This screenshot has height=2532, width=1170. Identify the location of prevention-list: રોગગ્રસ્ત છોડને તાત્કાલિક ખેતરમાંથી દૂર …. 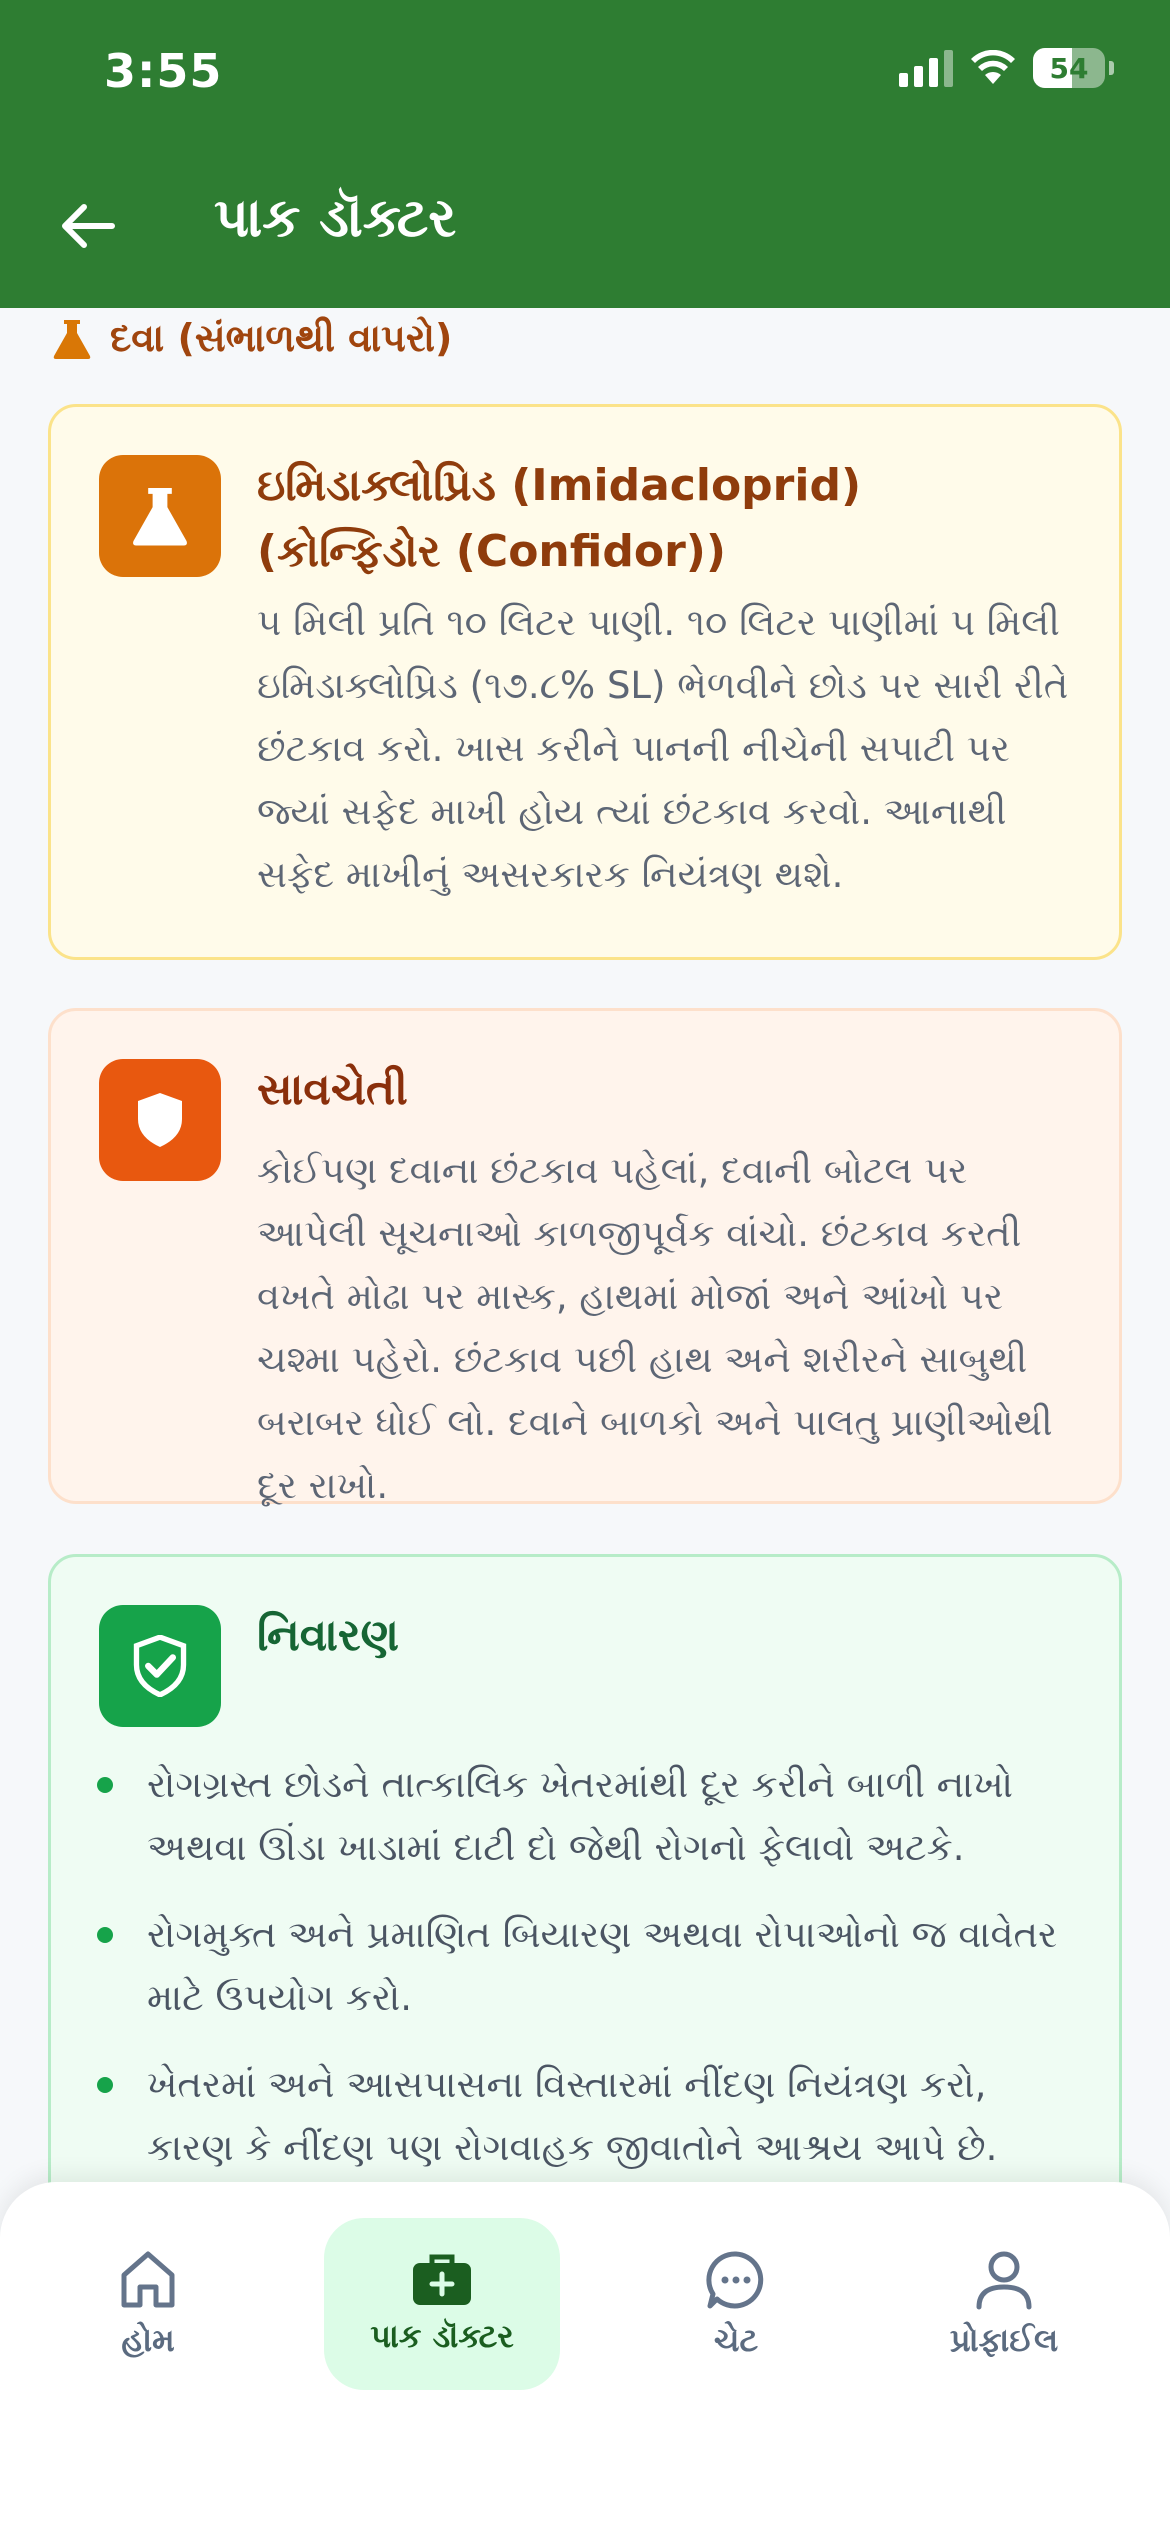
(578, 1975).